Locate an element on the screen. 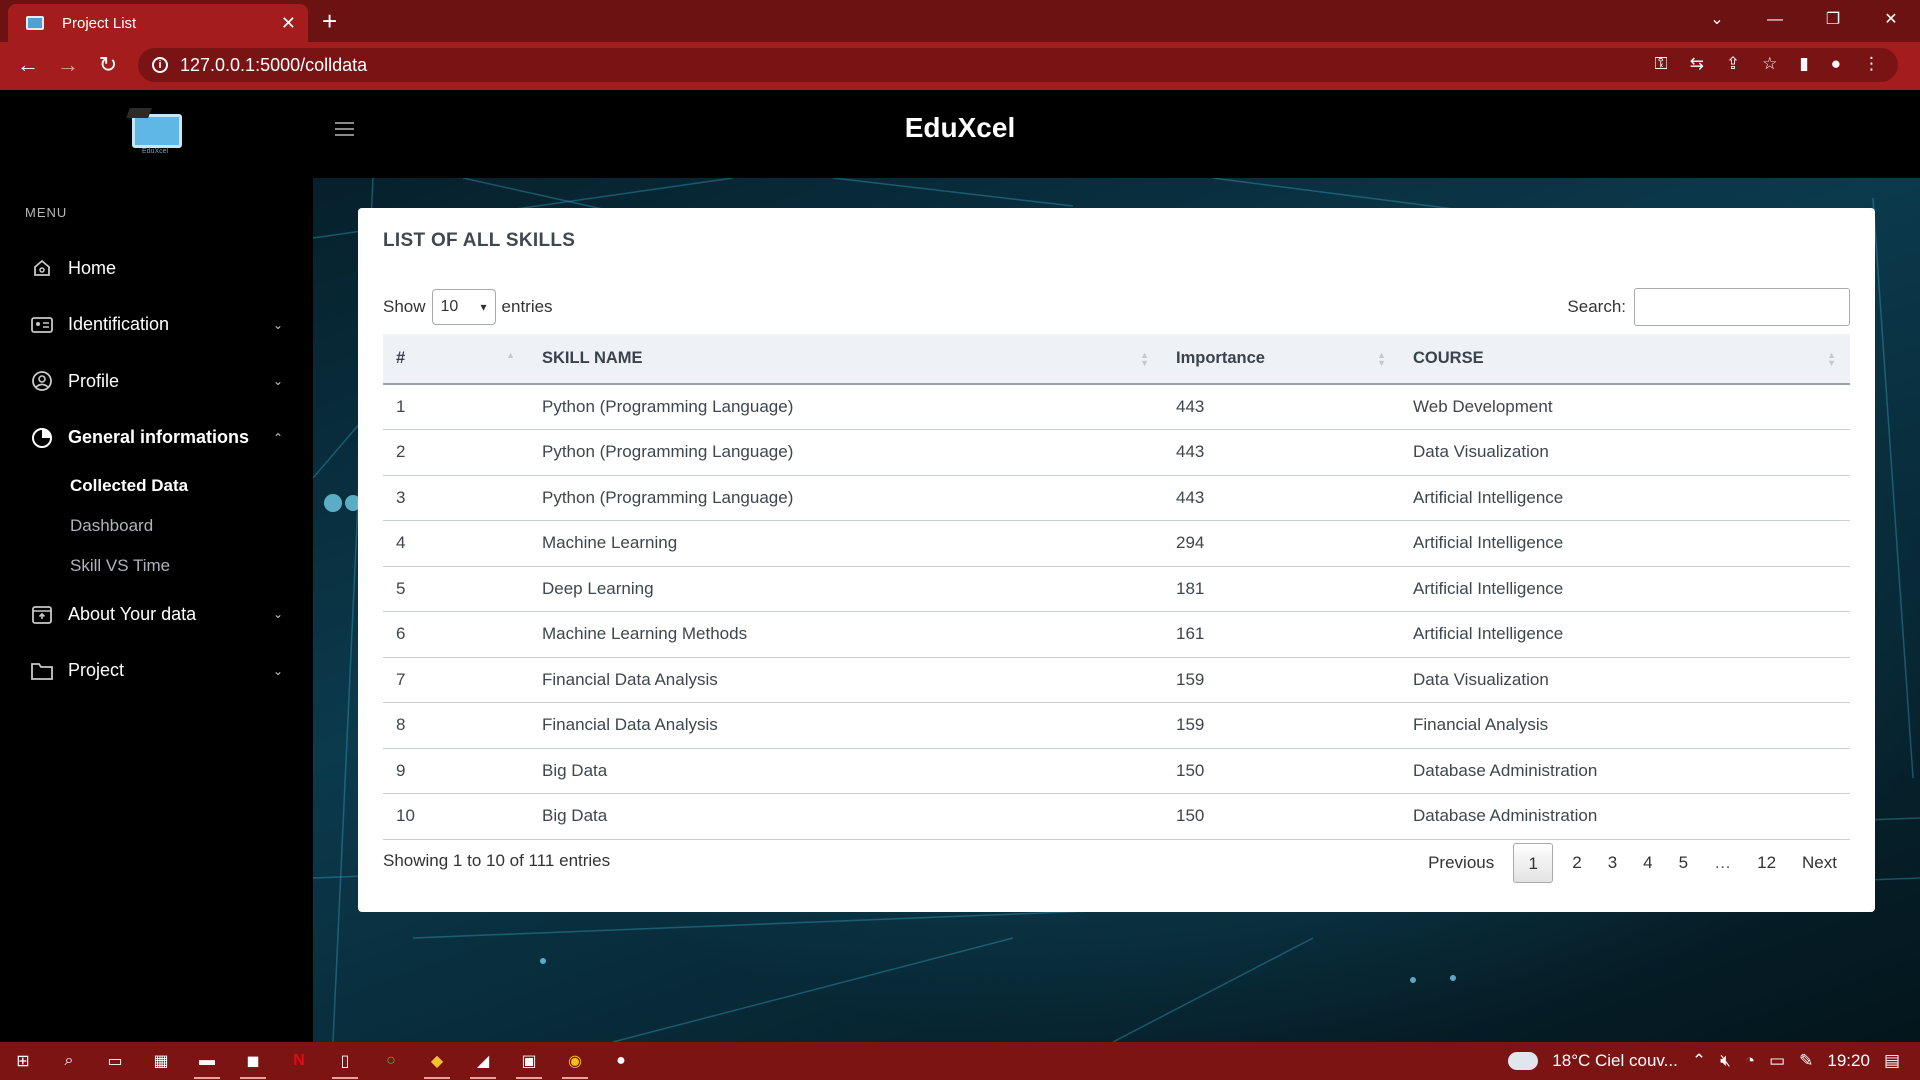 Image resolution: width=1920 pixels, height=1080 pixels. file-explorer-icon: ▬ is located at coordinates (207, 1061).